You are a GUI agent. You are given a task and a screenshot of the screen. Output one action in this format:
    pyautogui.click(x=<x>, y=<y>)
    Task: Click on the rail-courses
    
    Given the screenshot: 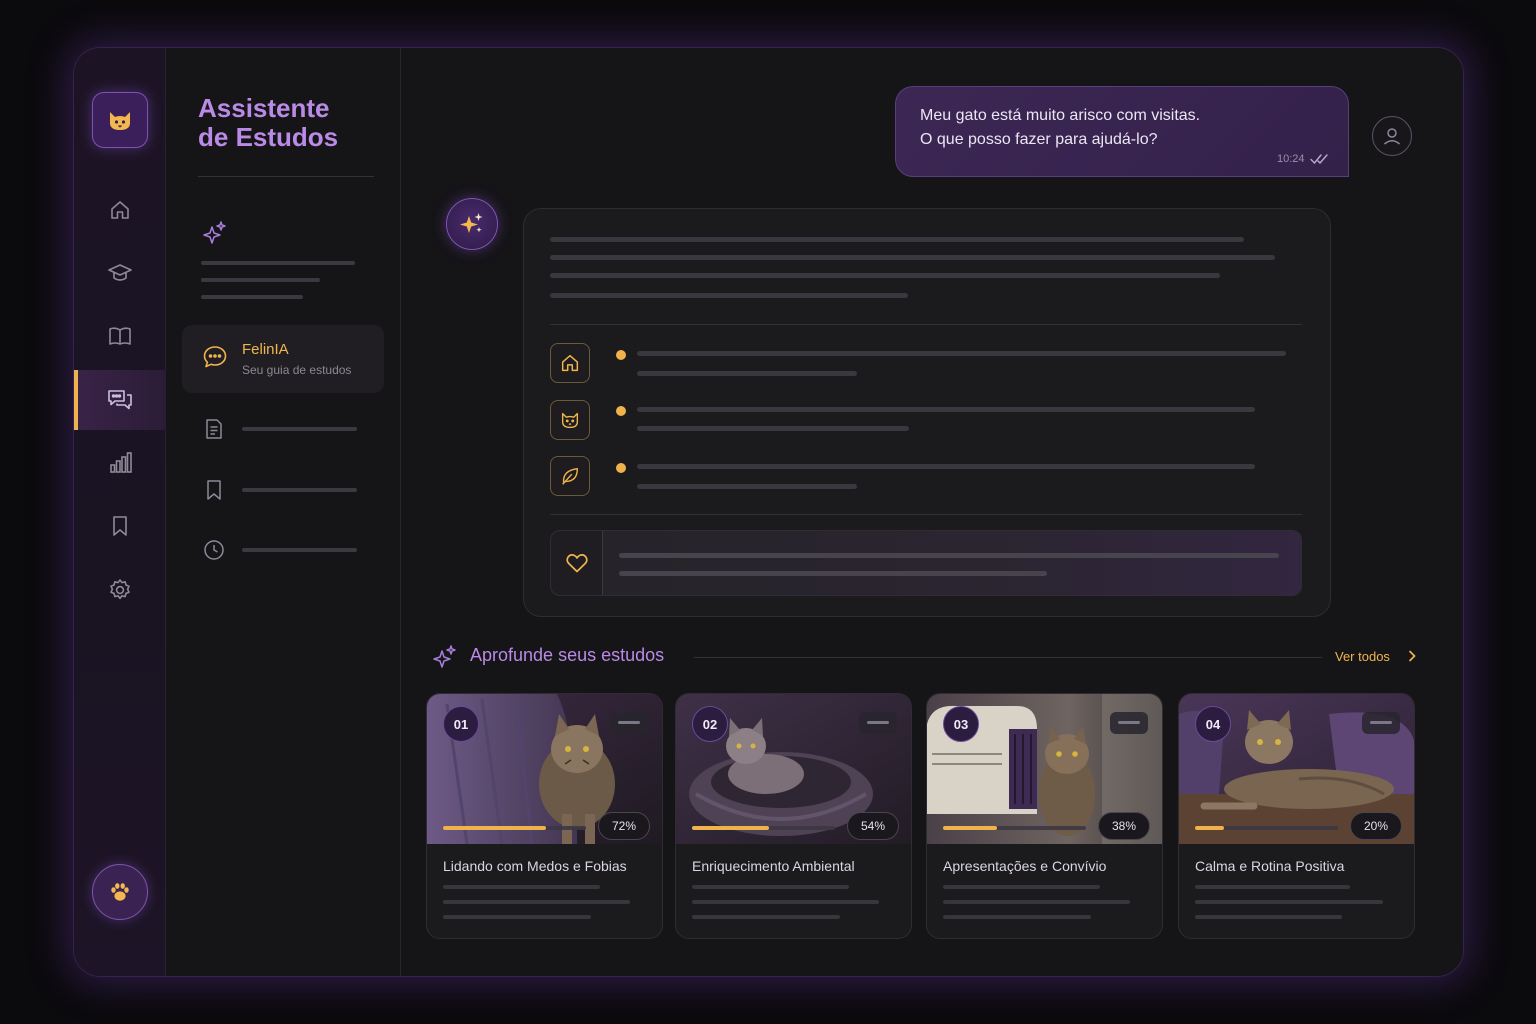 What is the action you would take?
    pyautogui.click(x=120, y=273)
    